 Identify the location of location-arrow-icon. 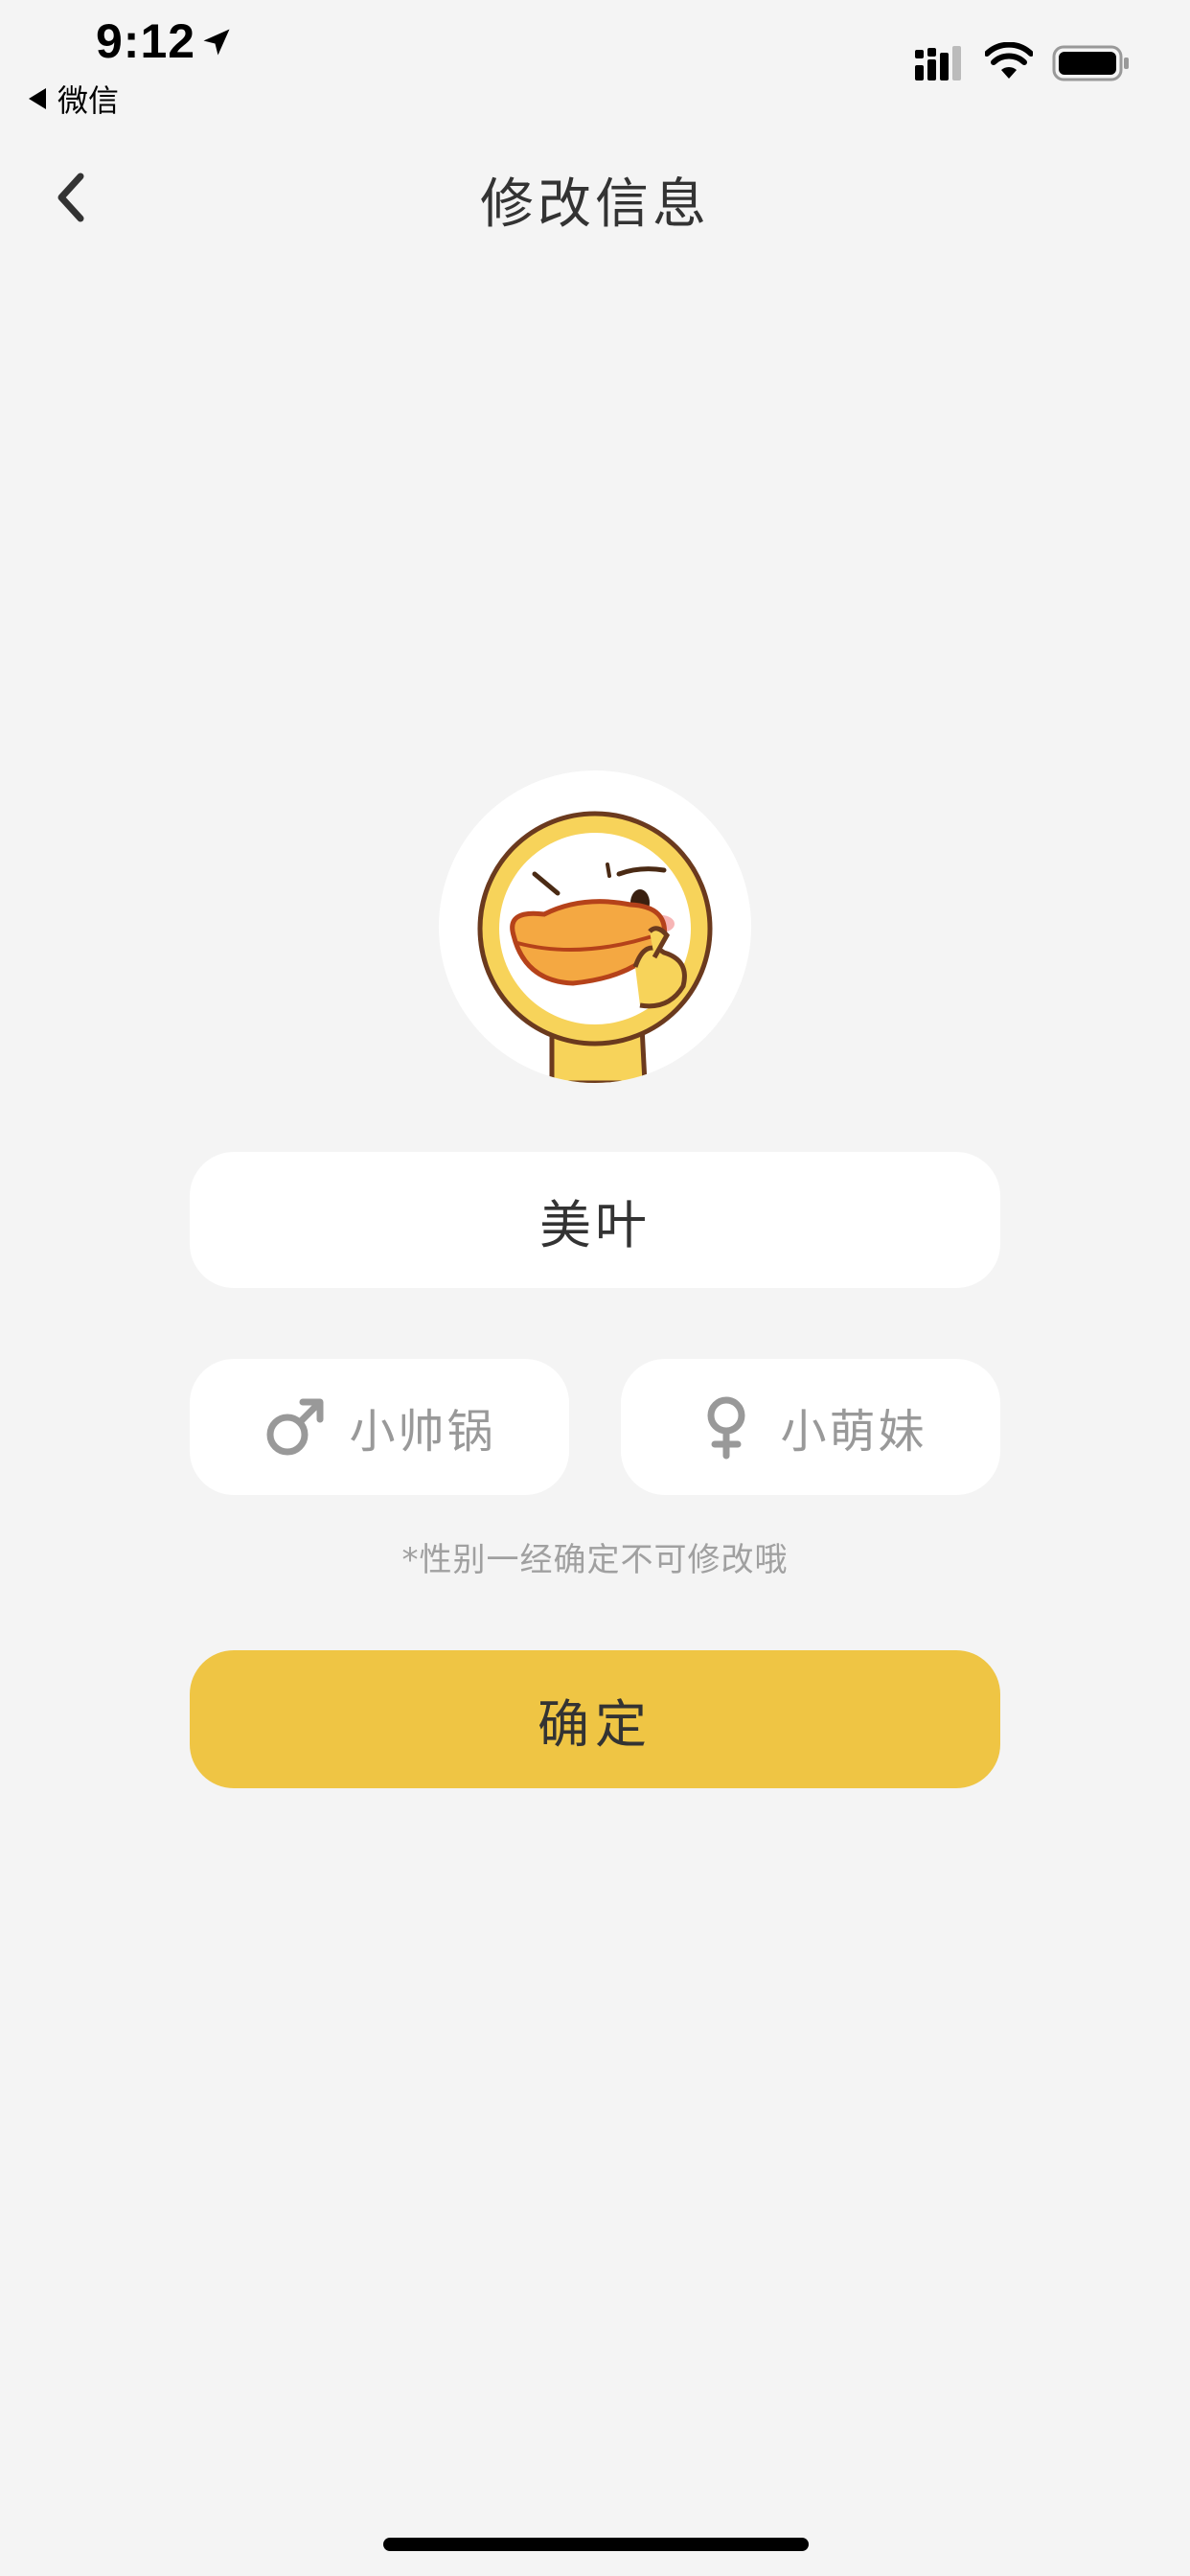
(217, 42).